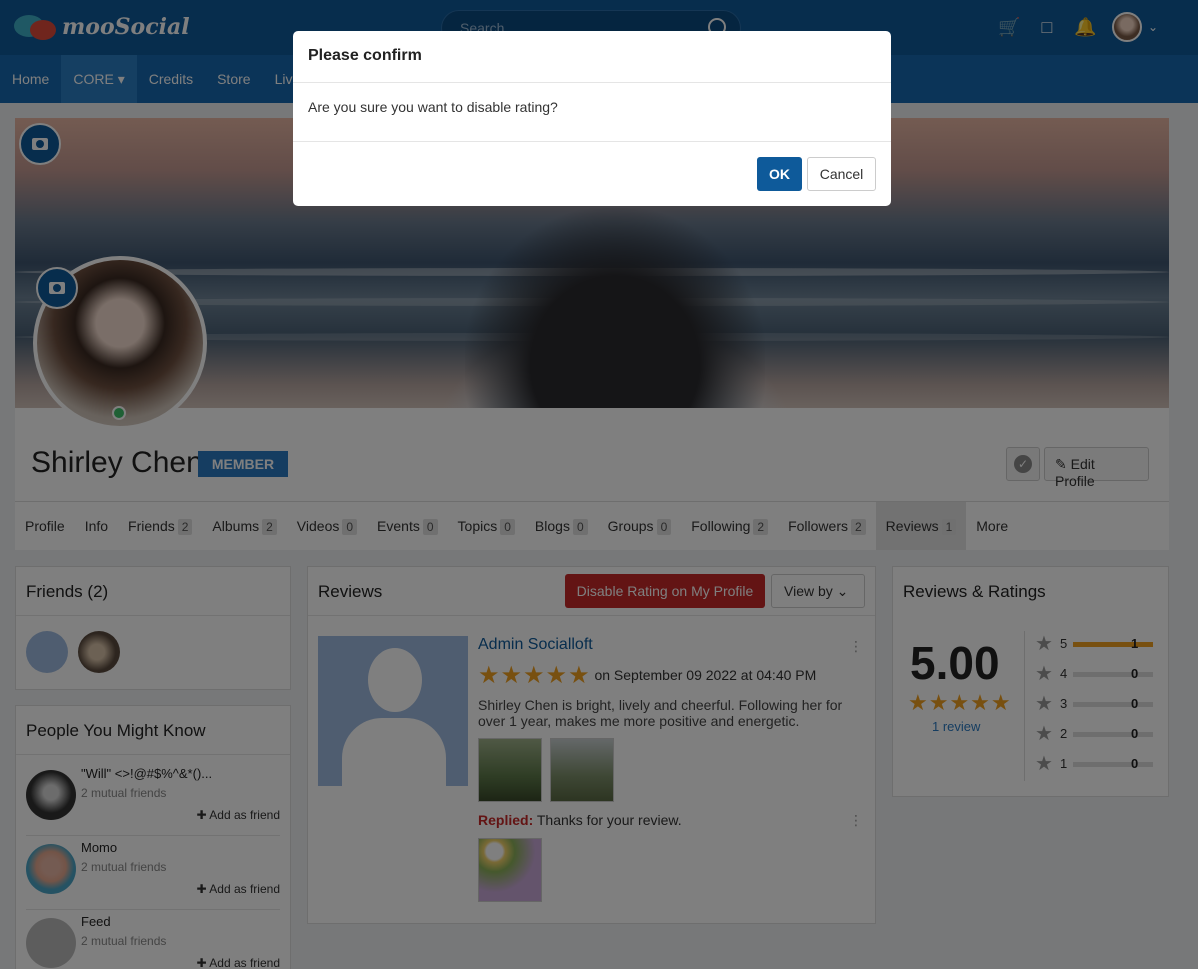 The image size is (1198, 969). What do you see at coordinates (841, 174) in the screenshot?
I see `cancel-button: Cancel` at bounding box center [841, 174].